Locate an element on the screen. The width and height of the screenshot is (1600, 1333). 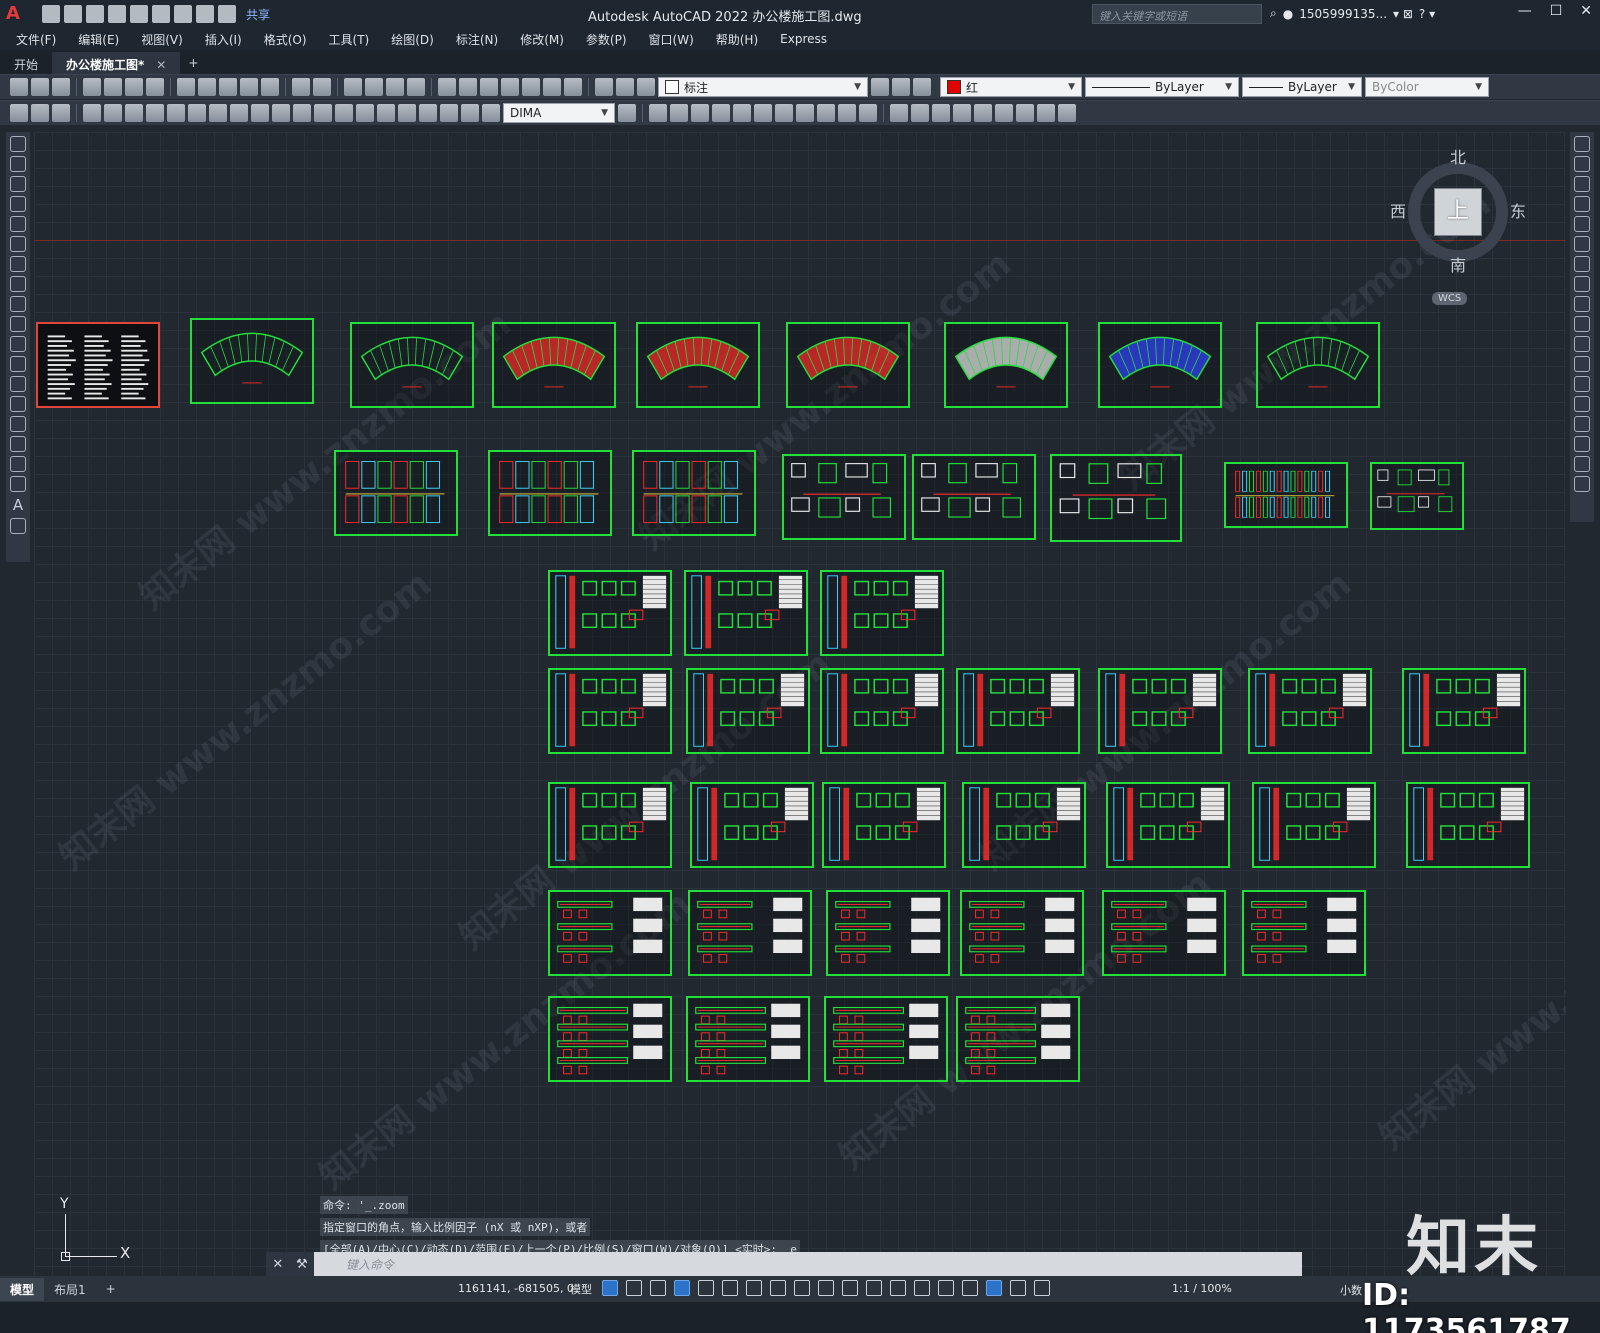
inspection-icon is located at coordinates (407, 113).